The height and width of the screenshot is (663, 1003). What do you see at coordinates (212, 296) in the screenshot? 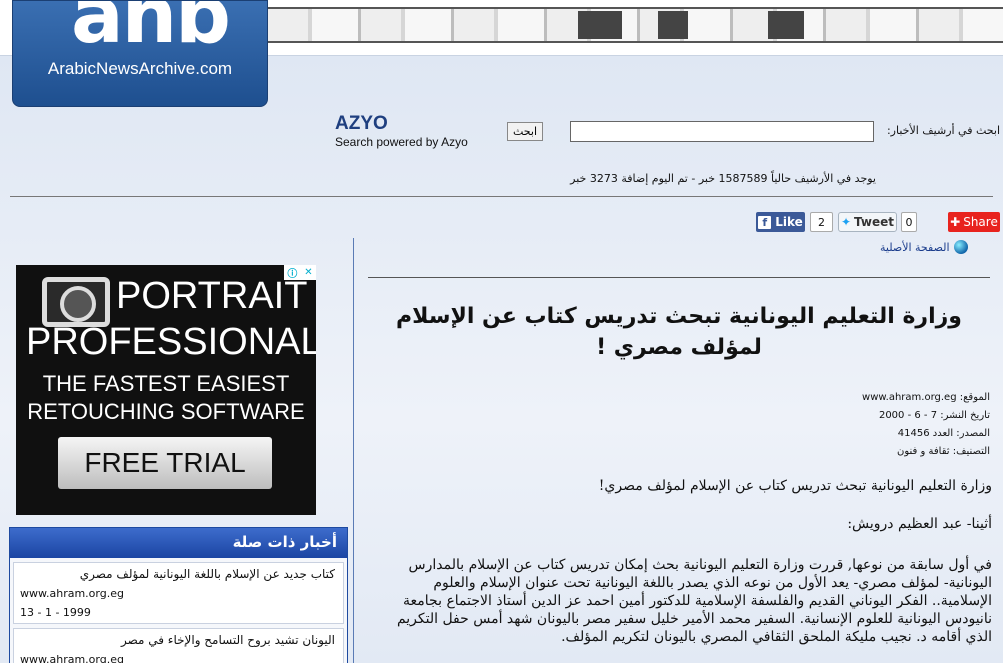
I see `ad-headline-1: PORTRAIT` at bounding box center [212, 296].